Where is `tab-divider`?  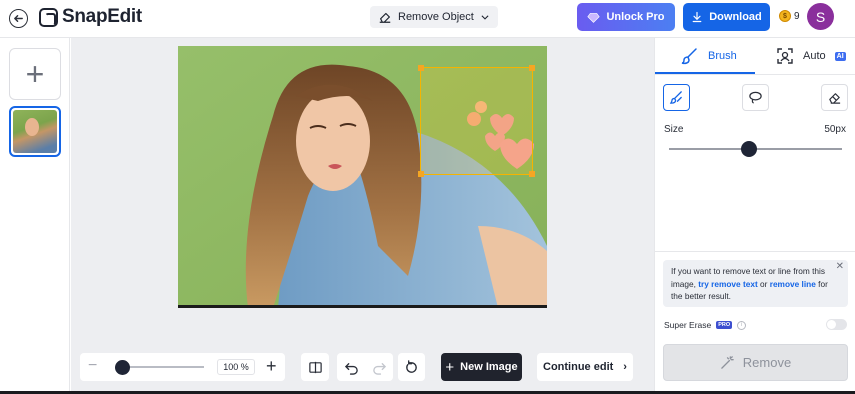 tab-divider is located at coordinates (755, 74).